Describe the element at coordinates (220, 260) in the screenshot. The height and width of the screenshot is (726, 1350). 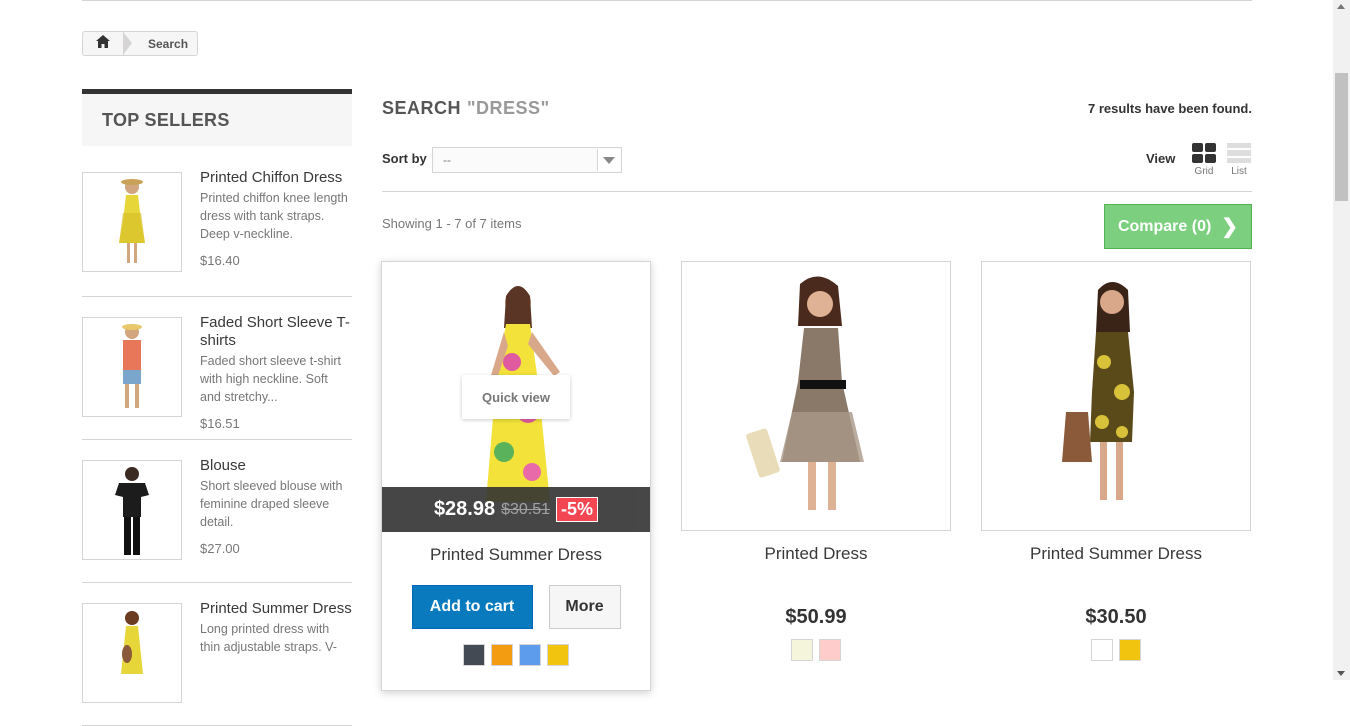
I see `top-seller-price: $16.40` at that location.